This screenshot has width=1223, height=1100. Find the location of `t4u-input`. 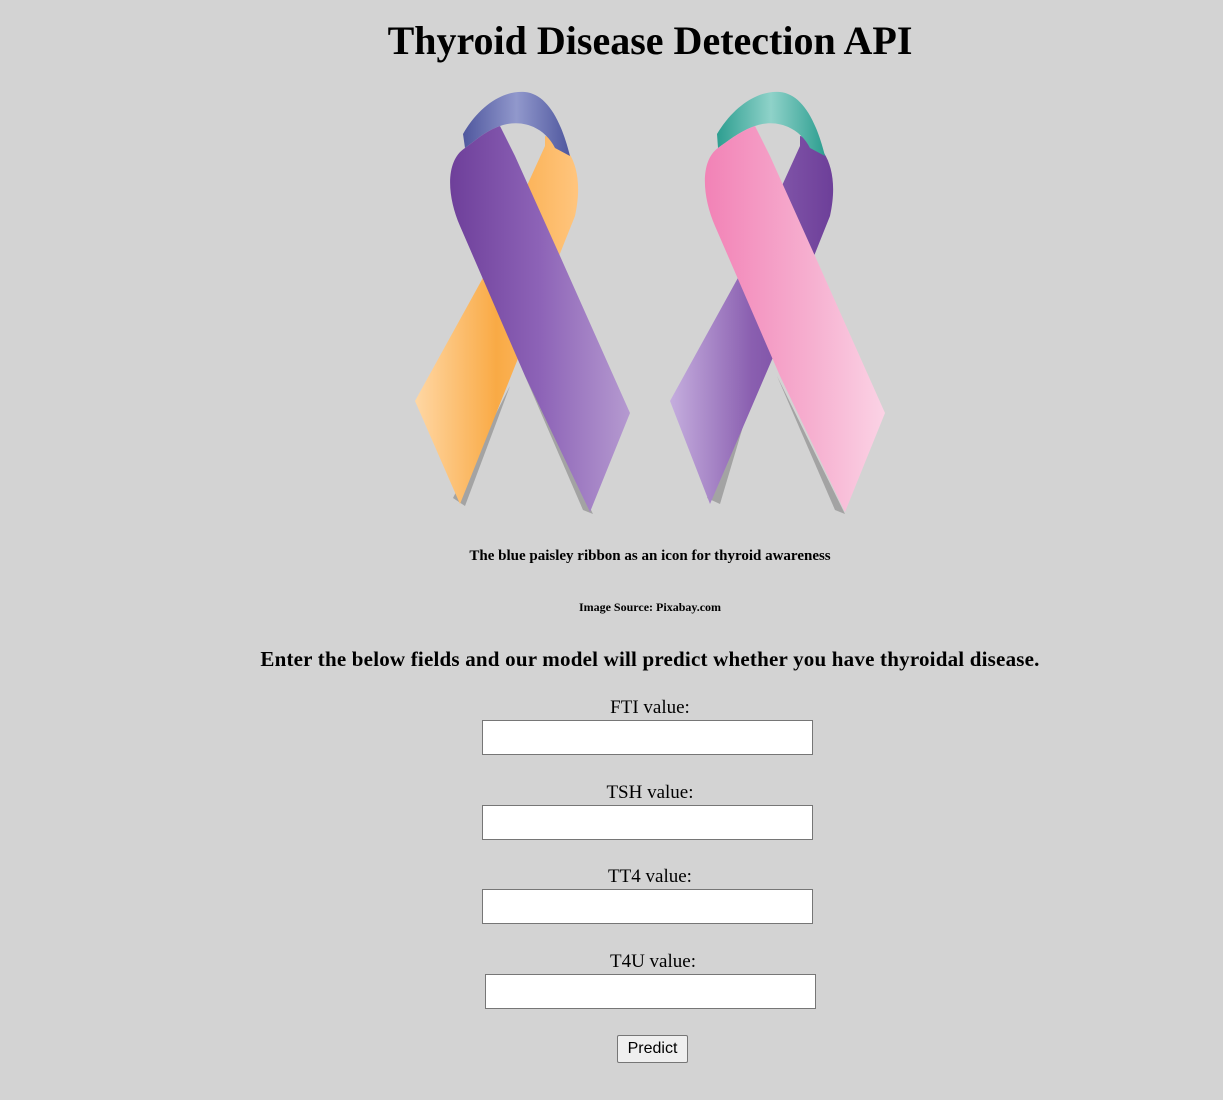

t4u-input is located at coordinates (650, 991).